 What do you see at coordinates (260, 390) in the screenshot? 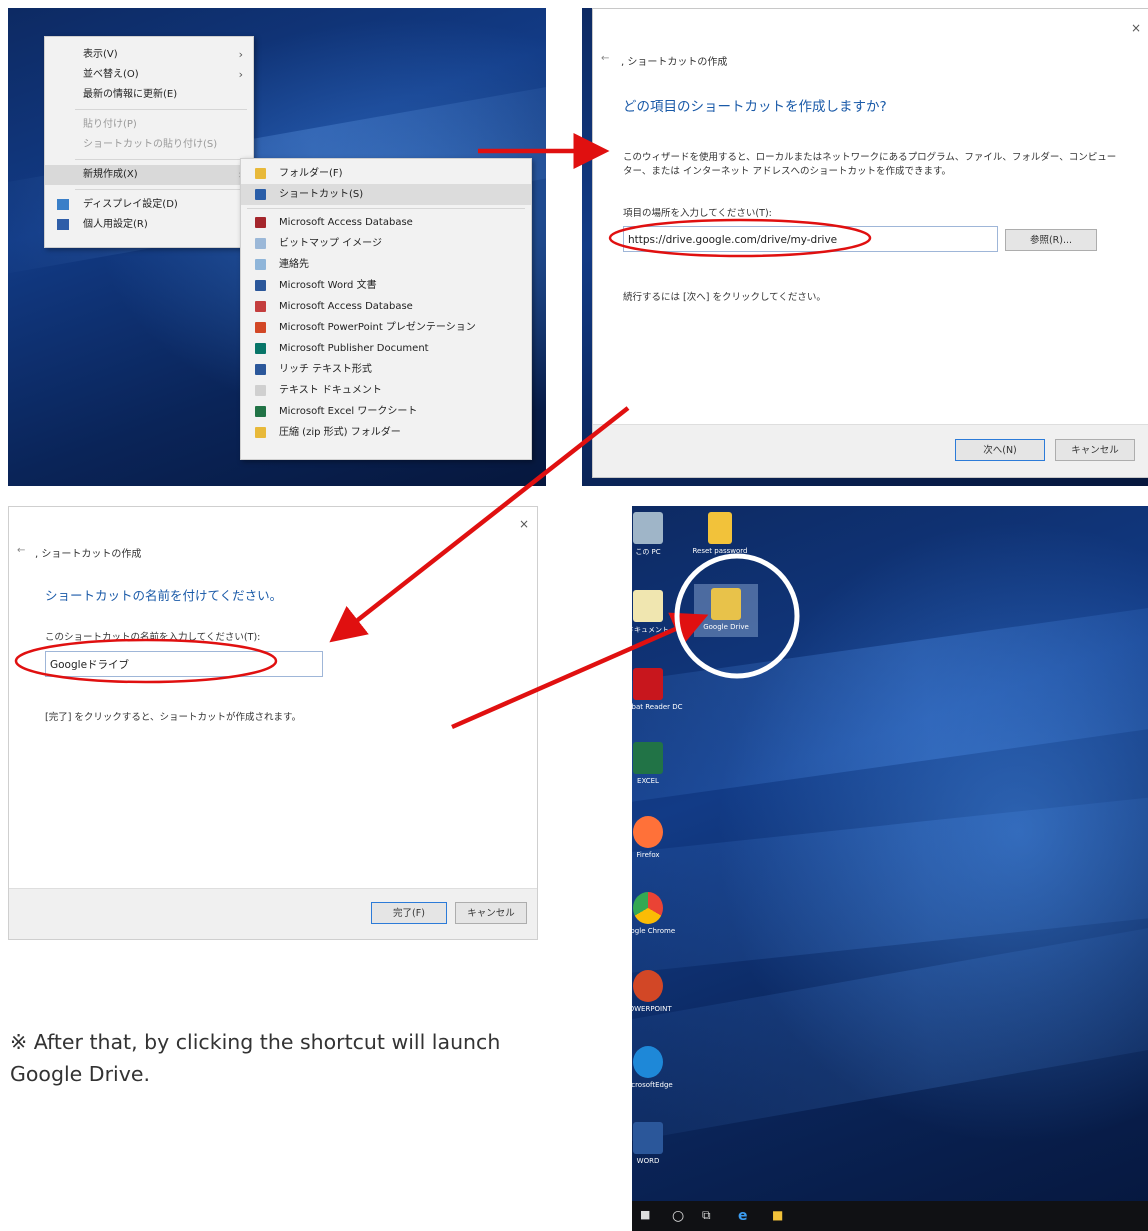
I see `text-doc-icon` at bounding box center [260, 390].